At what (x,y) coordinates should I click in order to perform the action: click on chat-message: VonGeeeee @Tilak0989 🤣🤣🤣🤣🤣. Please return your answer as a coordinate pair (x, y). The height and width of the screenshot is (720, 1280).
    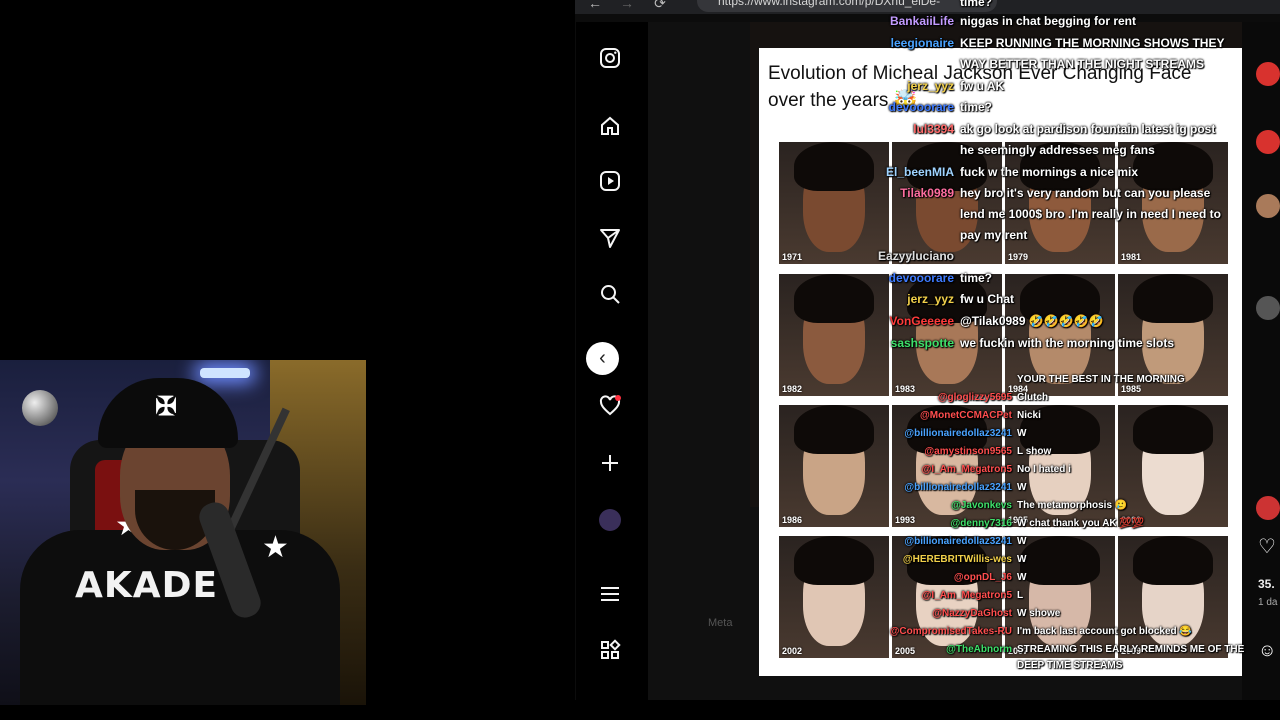
    Looking at the image, I should click on (1010, 322).